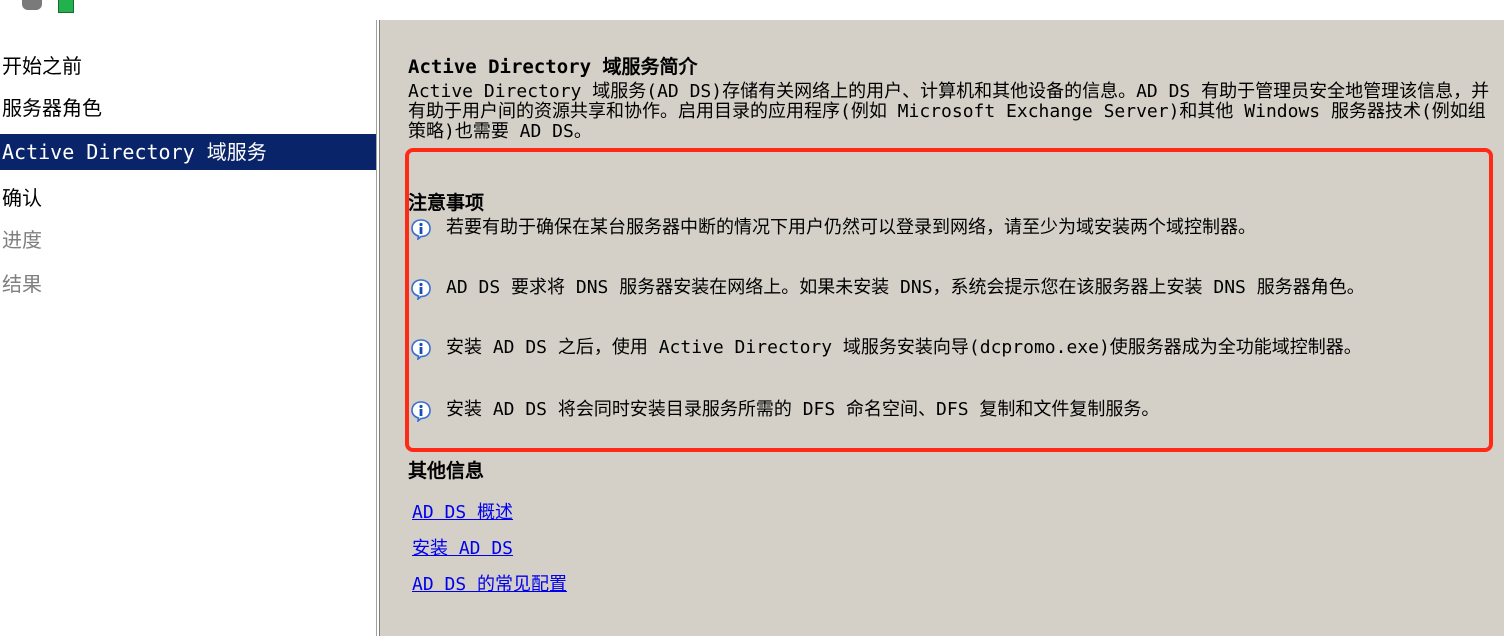  I want to click on step-active-directory-domain-services: Active Directory 域服务, so click(188, 152).